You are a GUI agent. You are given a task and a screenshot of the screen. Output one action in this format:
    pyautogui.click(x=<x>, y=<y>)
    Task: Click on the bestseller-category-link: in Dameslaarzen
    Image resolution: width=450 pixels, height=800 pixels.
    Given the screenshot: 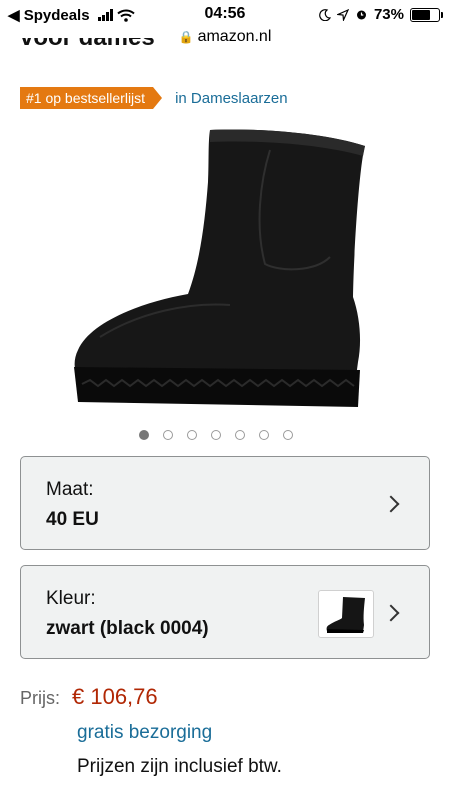 What is the action you would take?
    pyautogui.click(x=231, y=98)
    